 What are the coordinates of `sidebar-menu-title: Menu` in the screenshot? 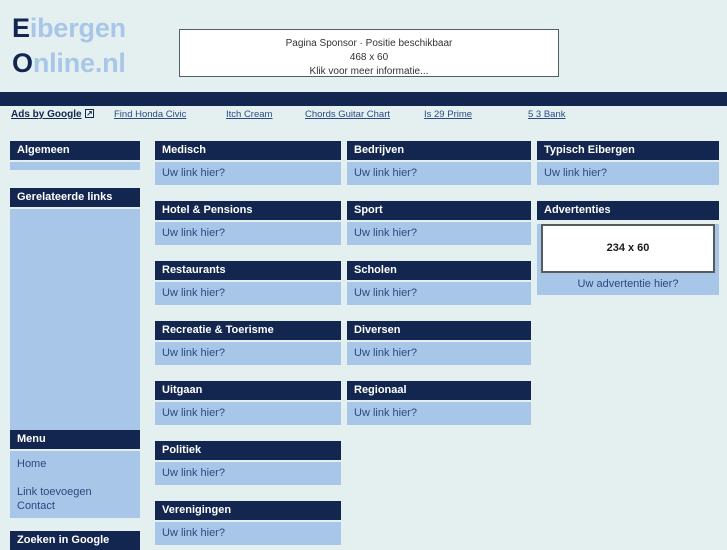 It's located at (75, 439).